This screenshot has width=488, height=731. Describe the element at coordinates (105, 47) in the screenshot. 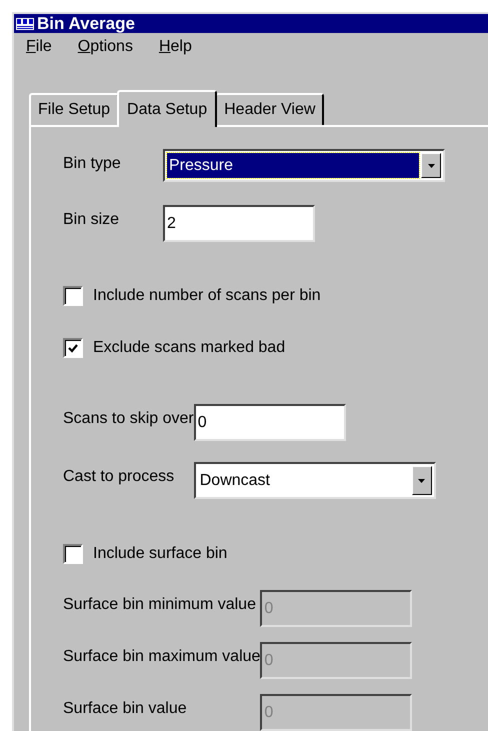

I see `menu-item: Options` at that location.